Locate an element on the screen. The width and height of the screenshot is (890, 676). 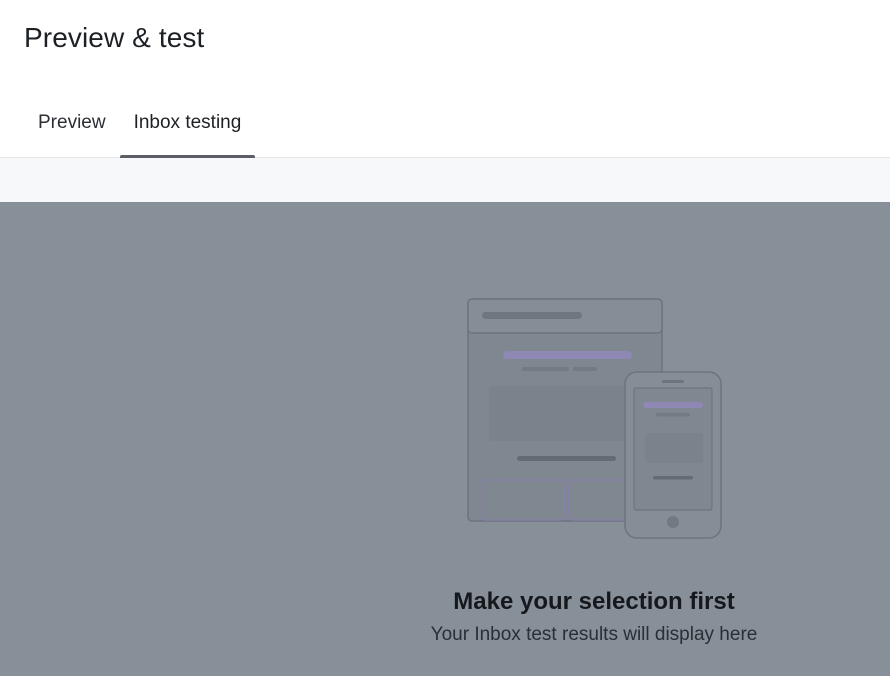
tab-inbox-testing: Inbox testing is located at coordinates (187, 129).